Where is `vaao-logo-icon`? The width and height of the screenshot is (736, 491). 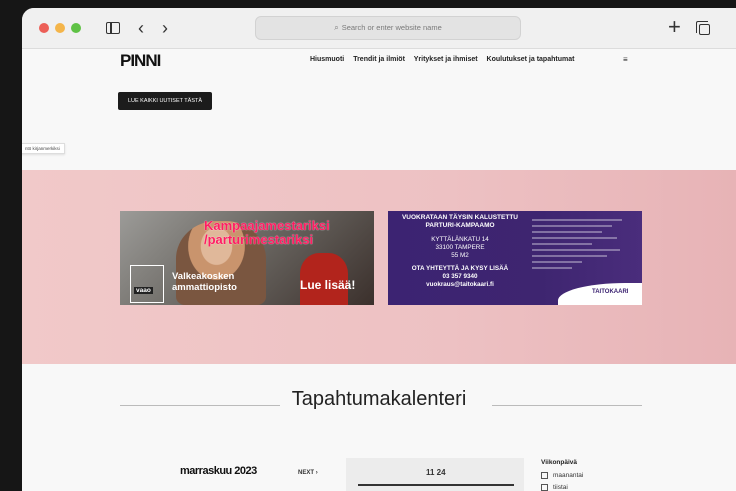 vaao-logo-icon is located at coordinates (147, 284).